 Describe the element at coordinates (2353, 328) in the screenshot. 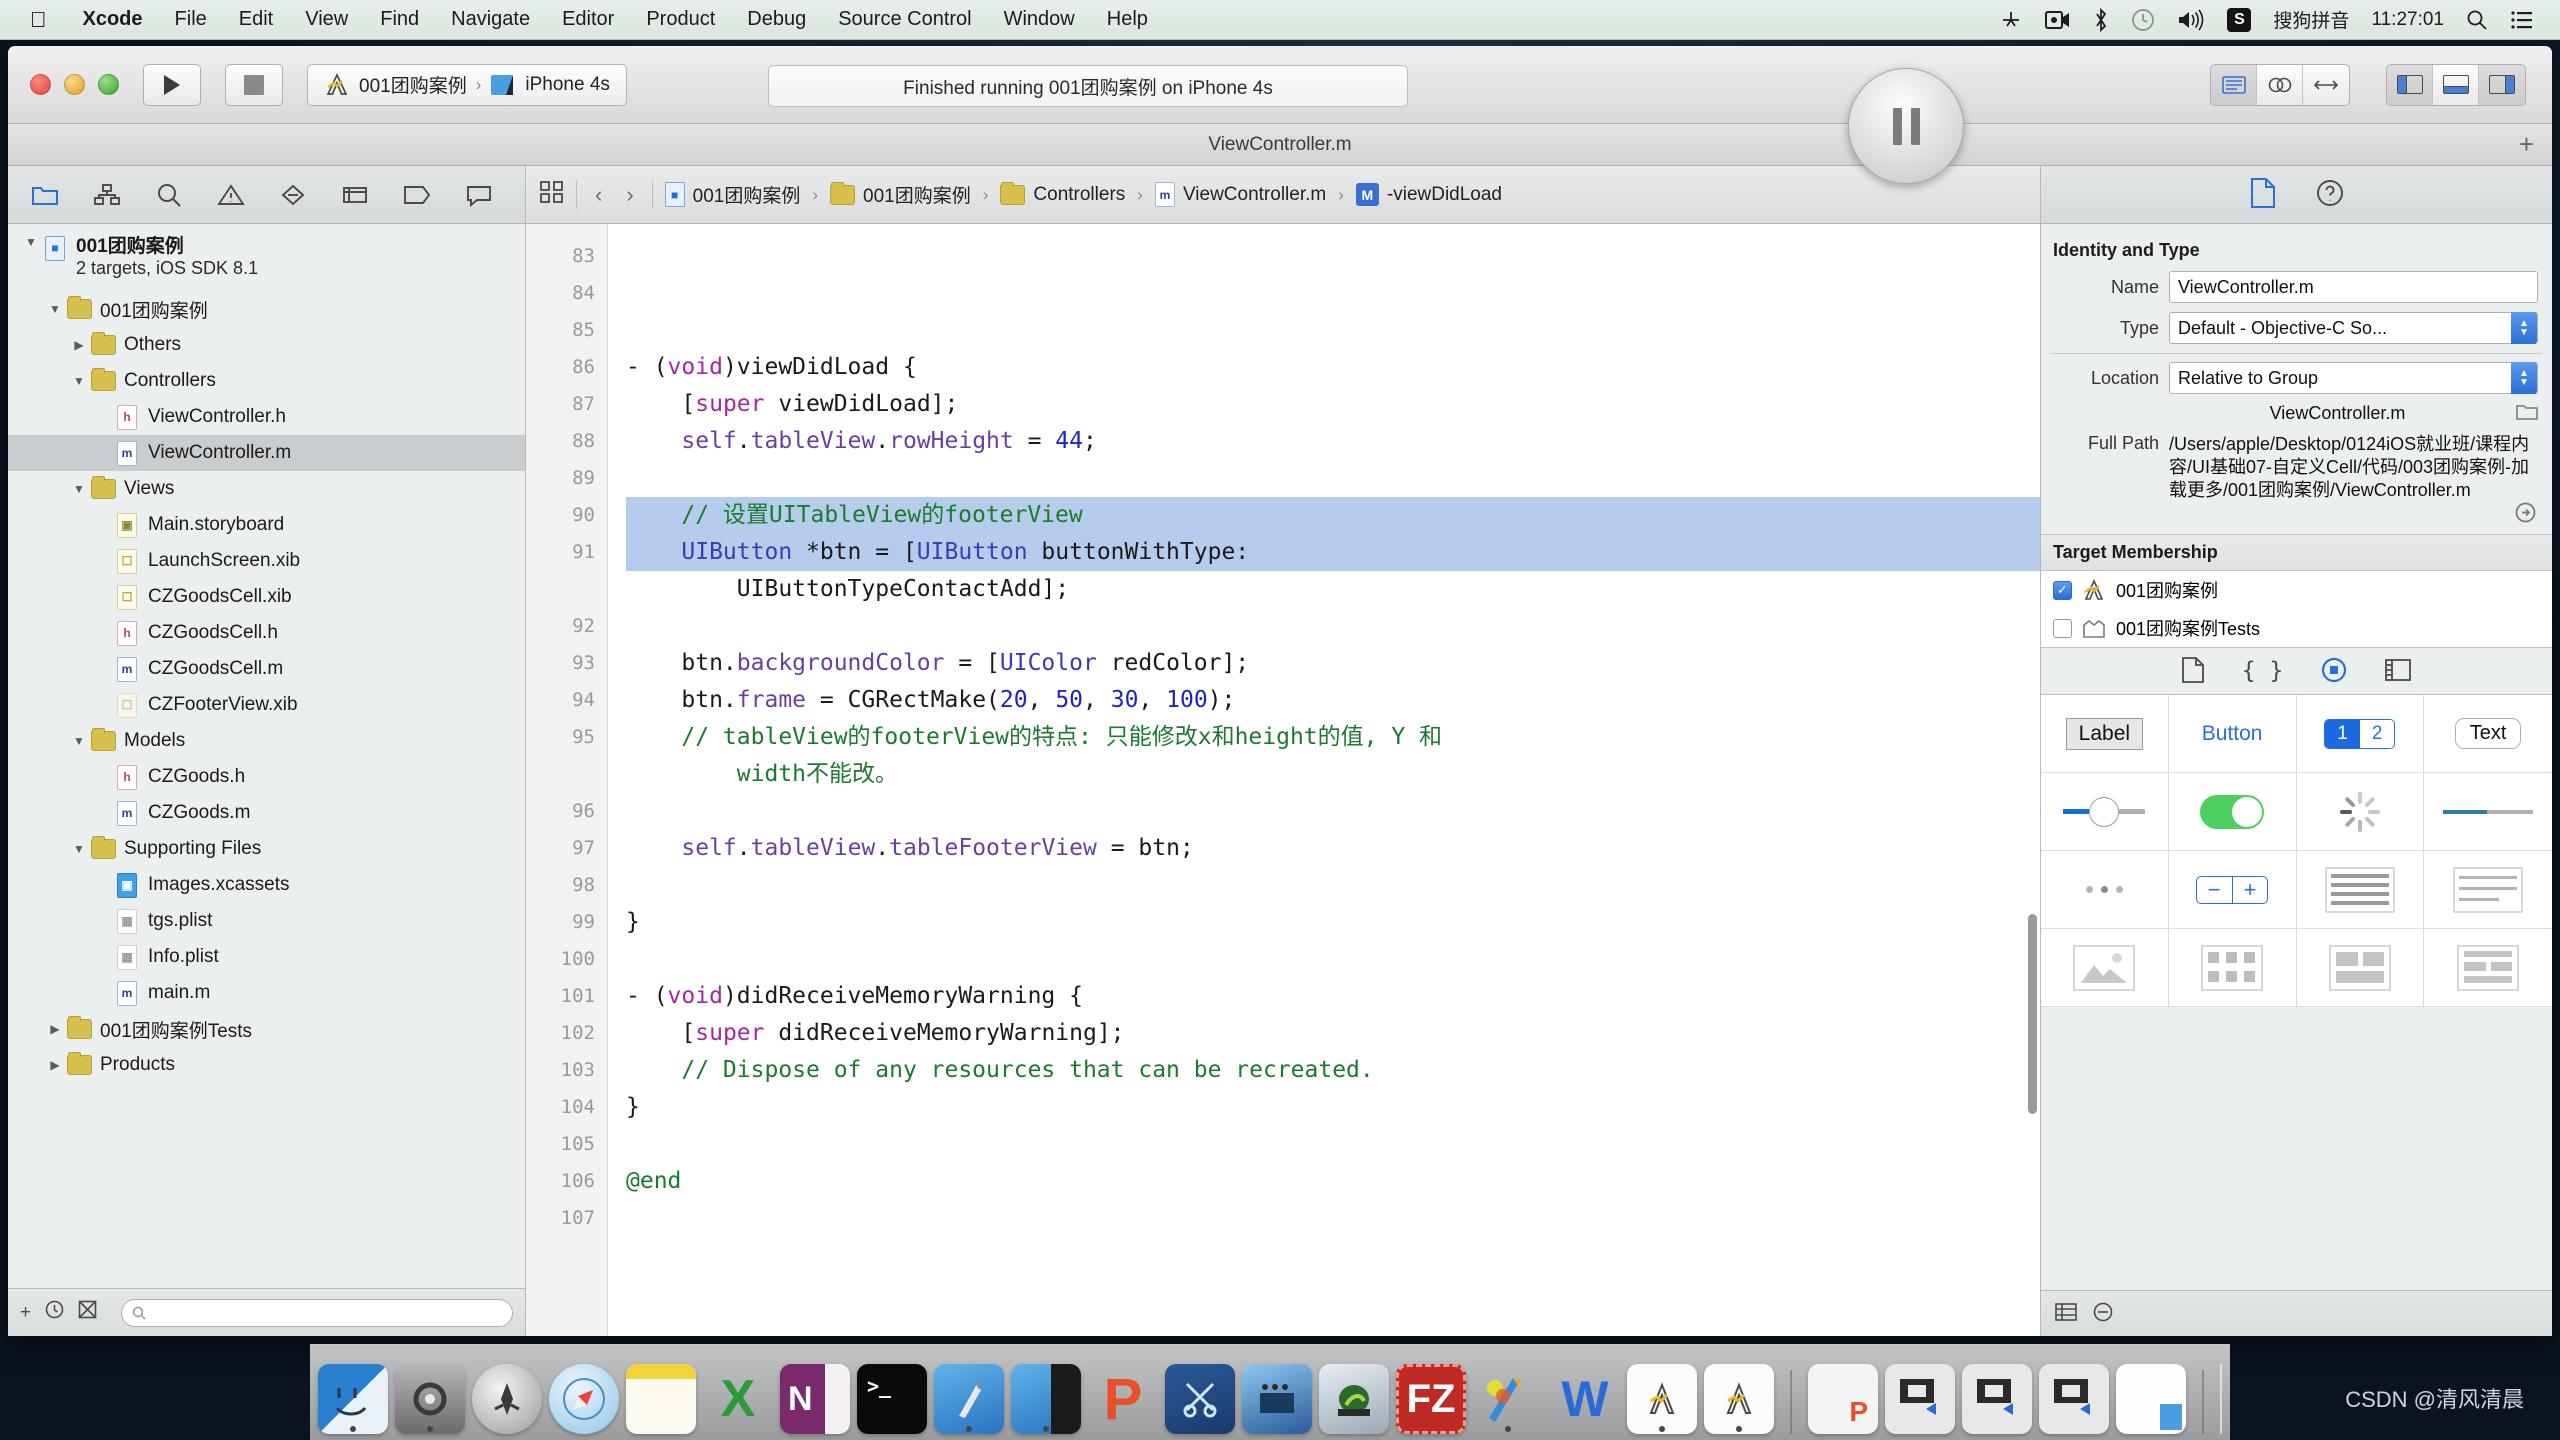

I see `type-select: Default - Objective-C So... ▲ ▼` at that location.